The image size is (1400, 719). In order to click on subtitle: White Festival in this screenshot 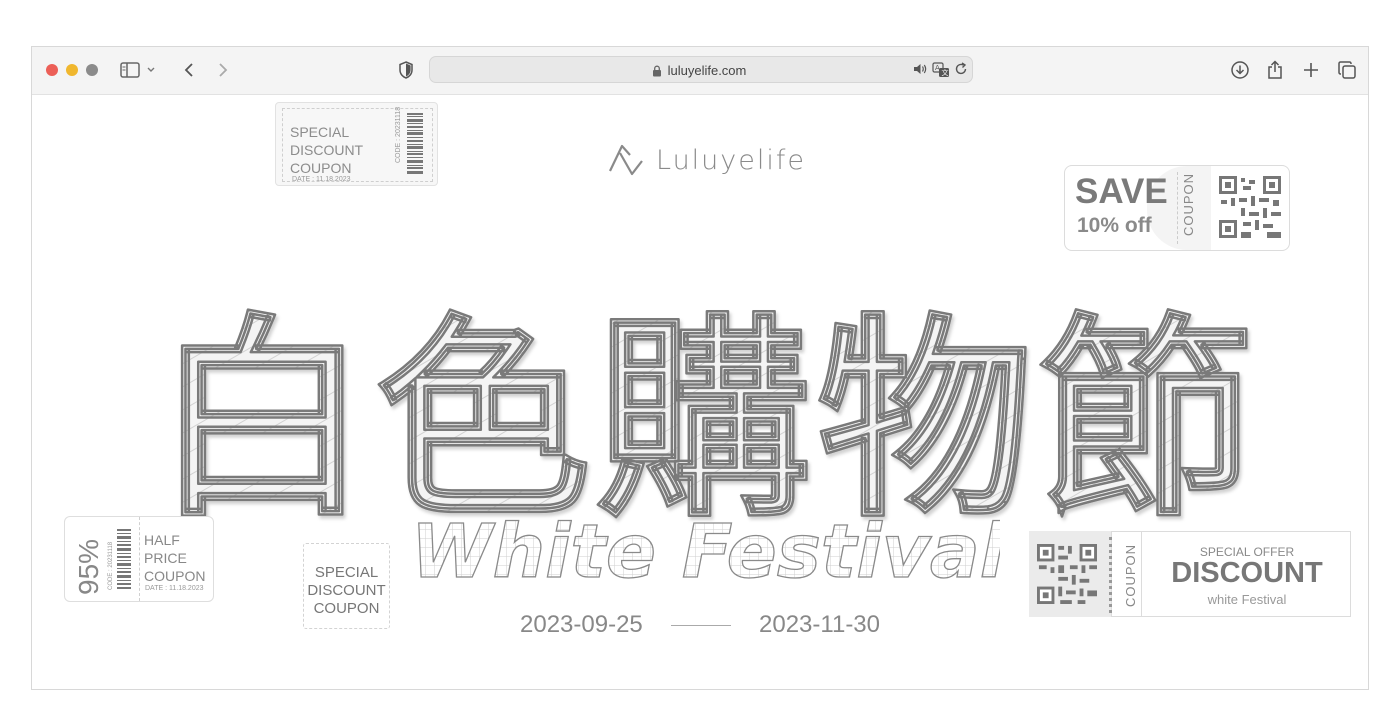, I will do `click(708, 551)`.